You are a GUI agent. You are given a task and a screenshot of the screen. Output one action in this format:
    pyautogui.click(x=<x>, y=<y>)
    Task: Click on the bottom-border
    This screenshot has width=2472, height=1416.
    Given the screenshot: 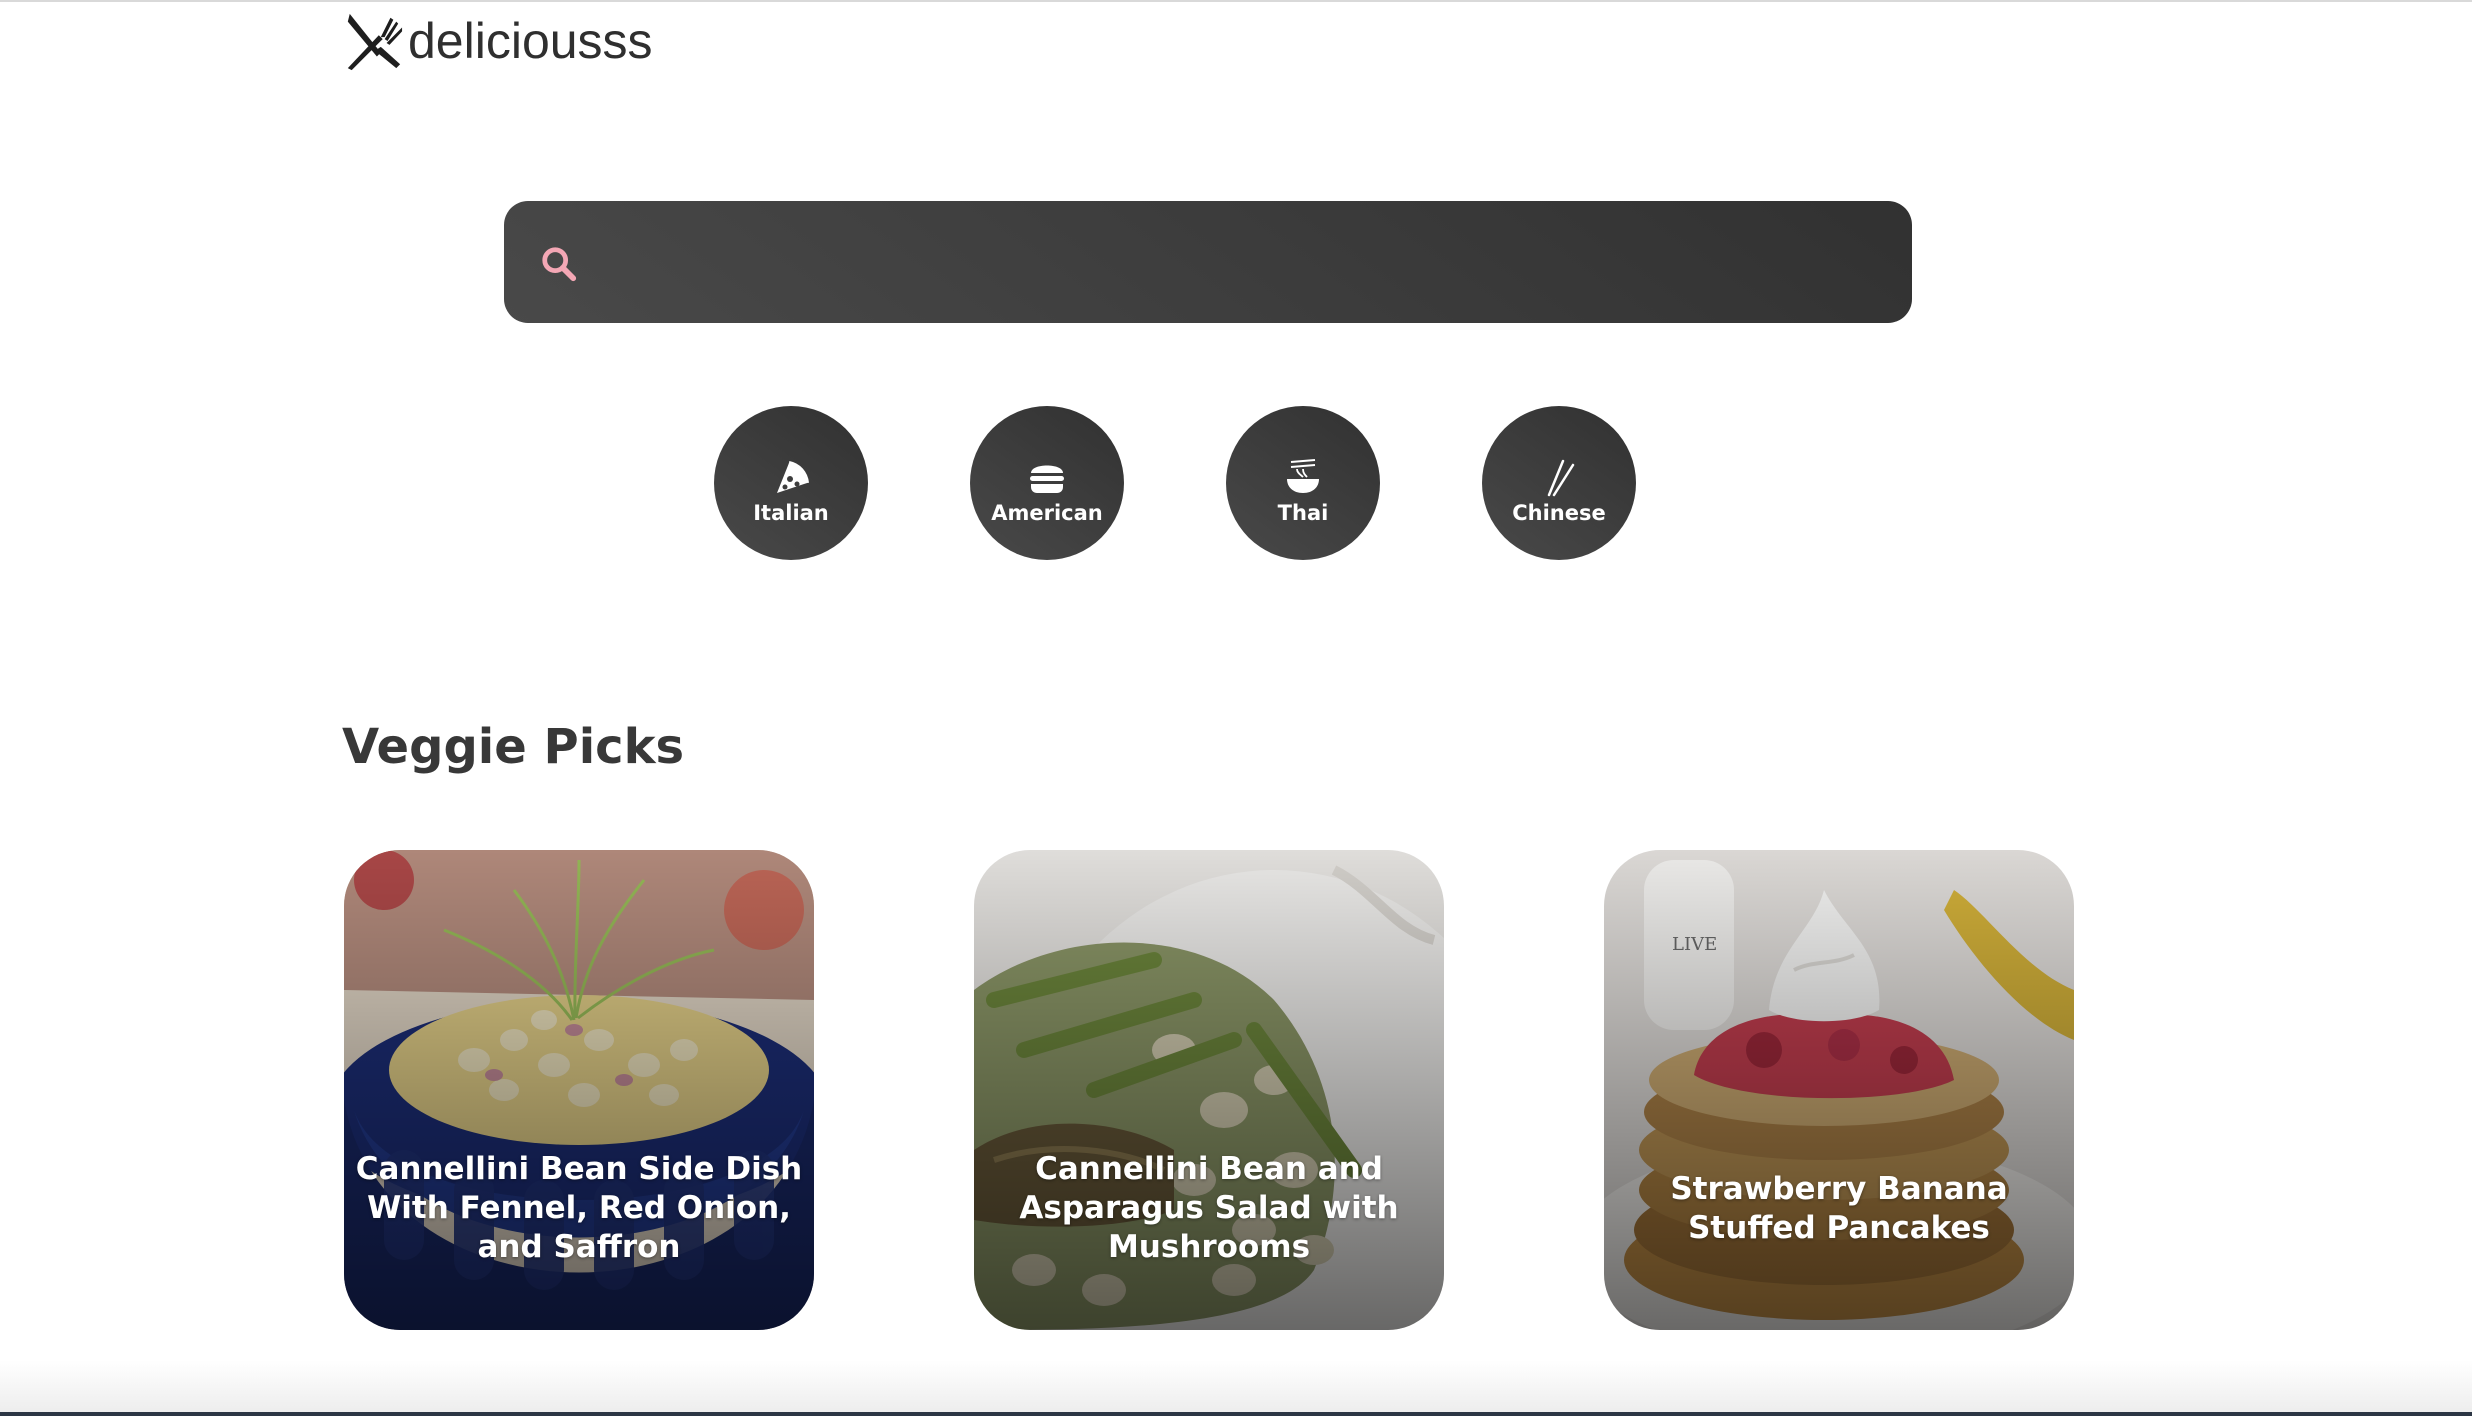 What is the action you would take?
    pyautogui.click(x=1236, y=1414)
    